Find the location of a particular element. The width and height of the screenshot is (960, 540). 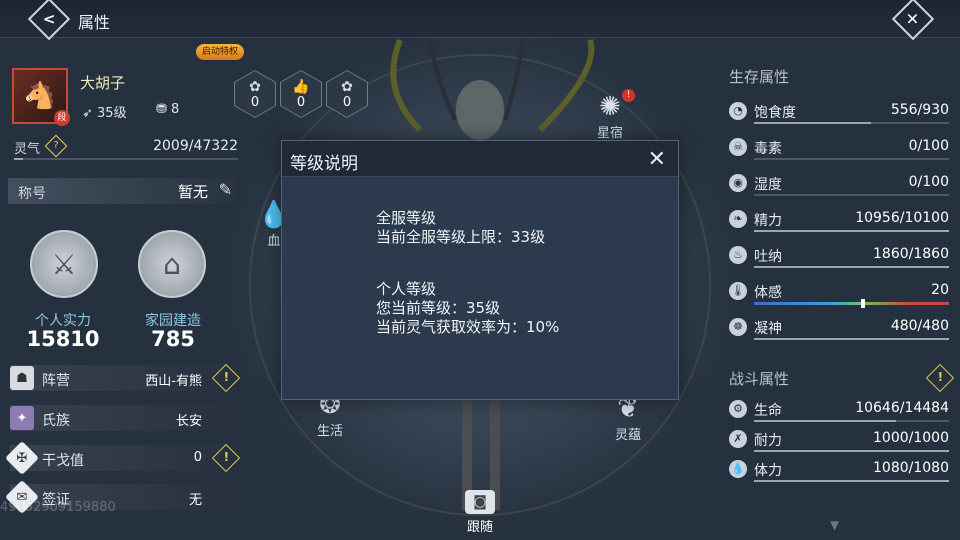

chevron-down-icon: ▼ is located at coordinates (834, 525).